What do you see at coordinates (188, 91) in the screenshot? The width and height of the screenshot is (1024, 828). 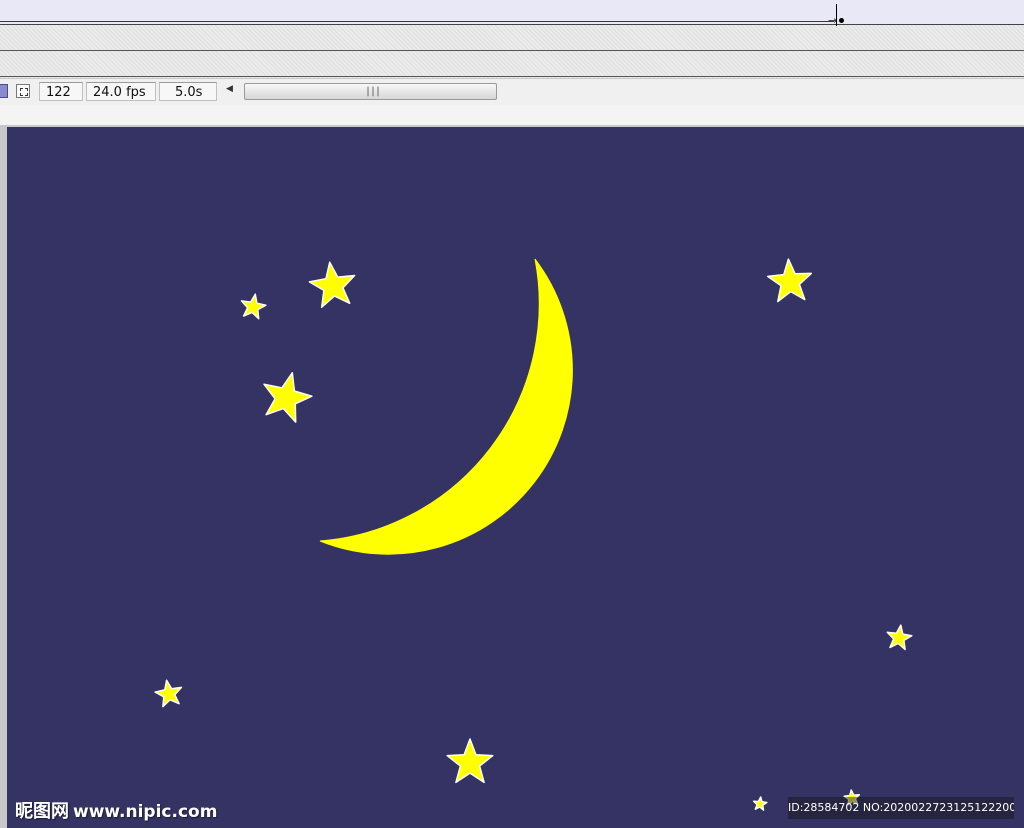 I see `elapsed-time-display: 5.0s` at bounding box center [188, 91].